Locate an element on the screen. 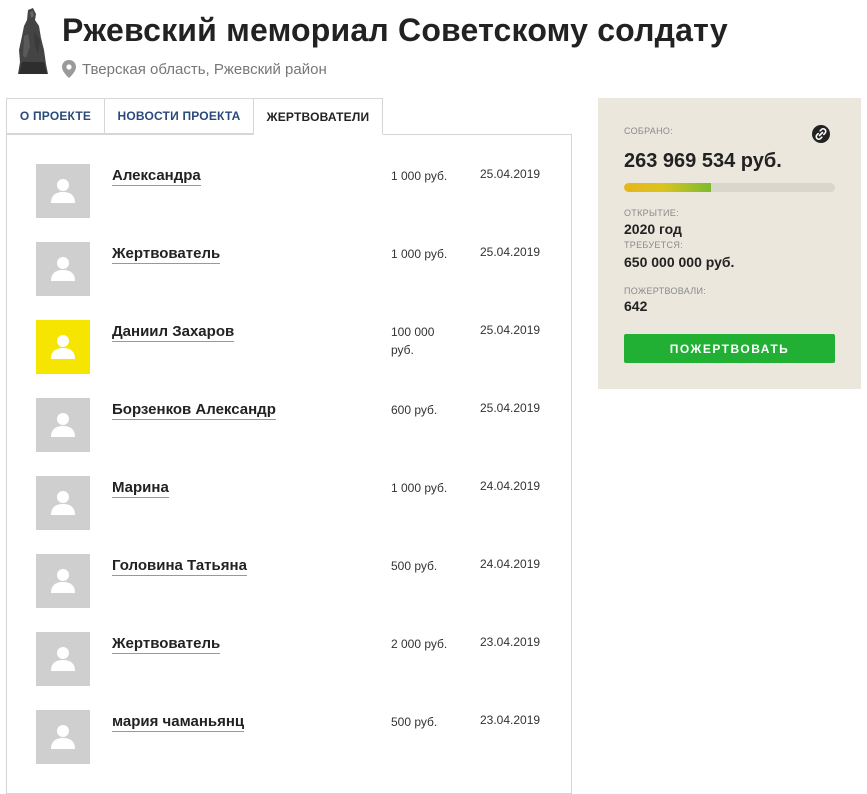 The height and width of the screenshot is (794, 867). required-value: 650 000 000 руб. is located at coordinates (679, 262).